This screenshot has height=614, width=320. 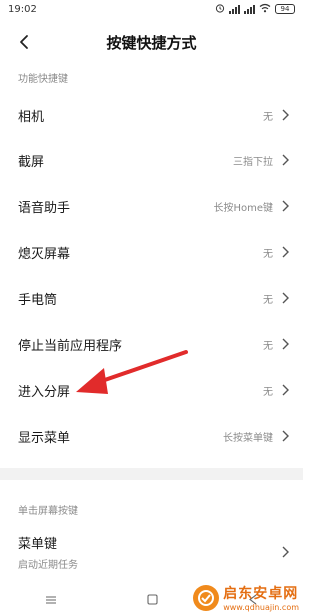 I want to click on menu-icon, so click(x=51, y=599).